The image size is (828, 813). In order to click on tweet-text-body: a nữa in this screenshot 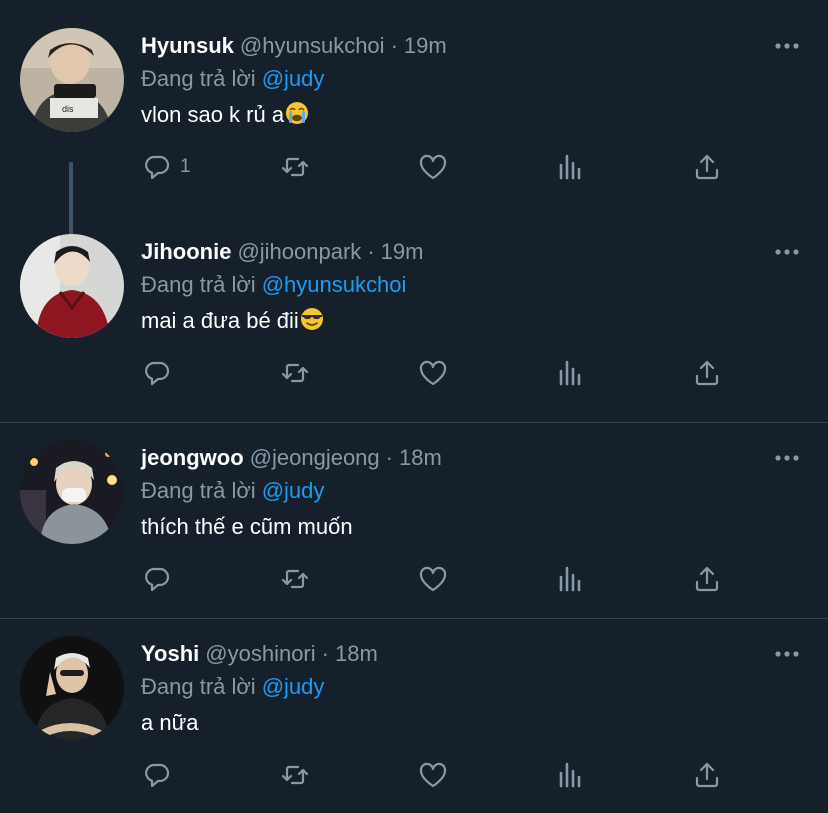, I will do `click(170, 722)`.